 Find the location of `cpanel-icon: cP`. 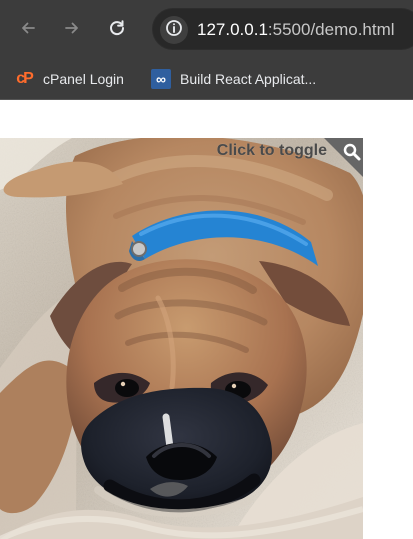

cpanel-icon: cP is located at coordinates (25, 78).